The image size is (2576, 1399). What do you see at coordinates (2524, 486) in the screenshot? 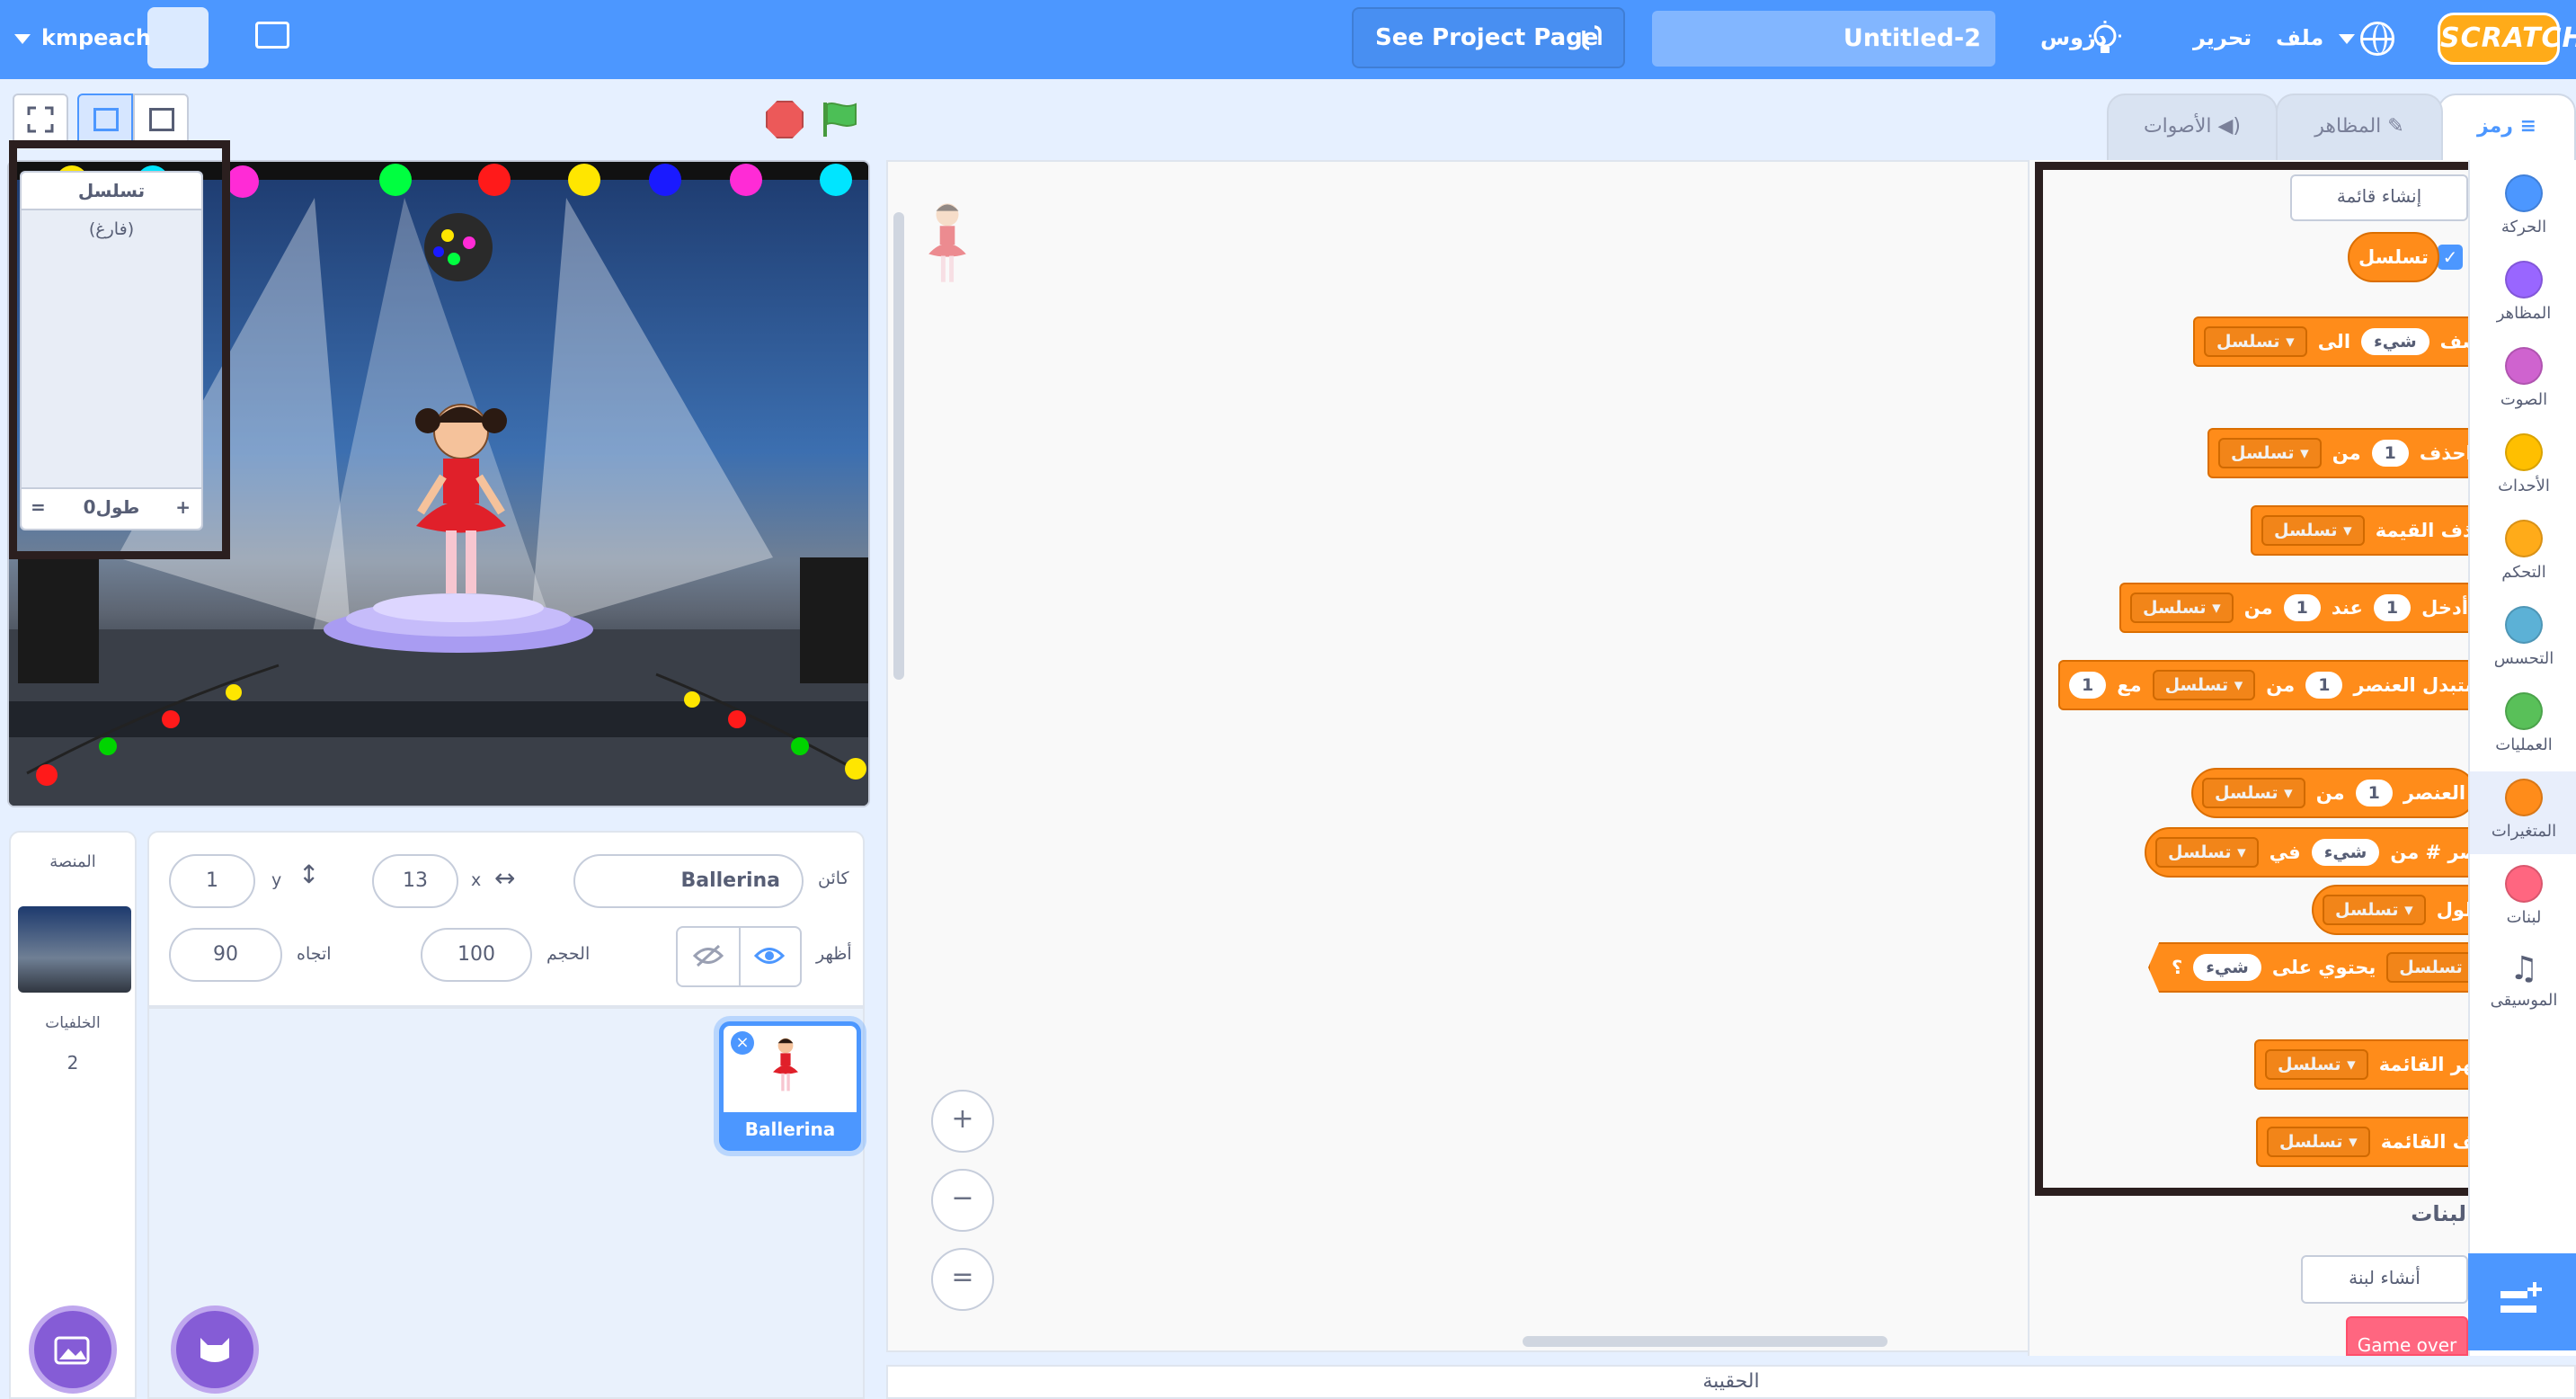
I see `category-label: الأحداث` at bounding box center [2524, 486].